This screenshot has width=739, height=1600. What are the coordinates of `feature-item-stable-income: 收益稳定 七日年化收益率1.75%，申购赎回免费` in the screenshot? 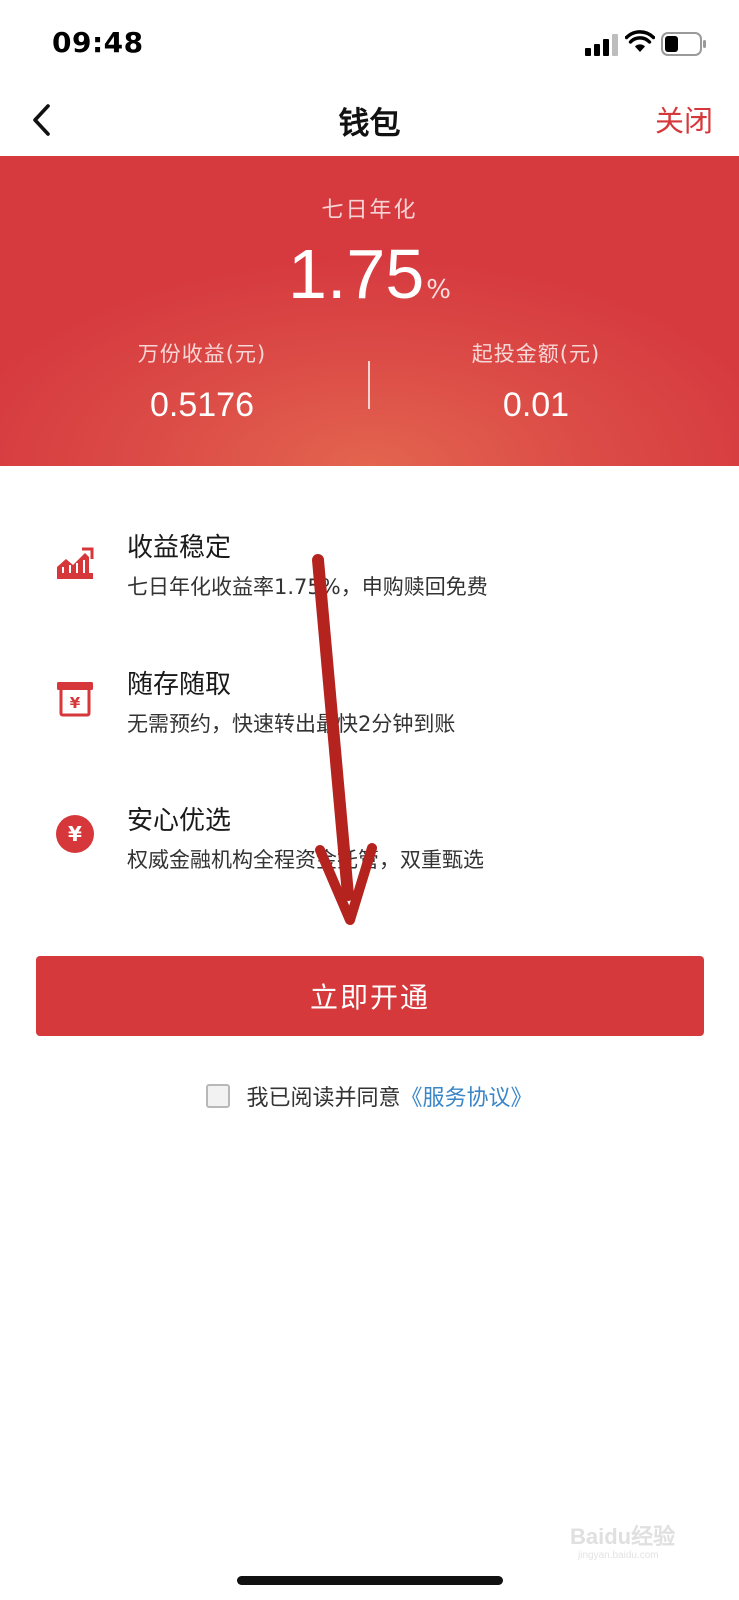 It's located at (369, 577).